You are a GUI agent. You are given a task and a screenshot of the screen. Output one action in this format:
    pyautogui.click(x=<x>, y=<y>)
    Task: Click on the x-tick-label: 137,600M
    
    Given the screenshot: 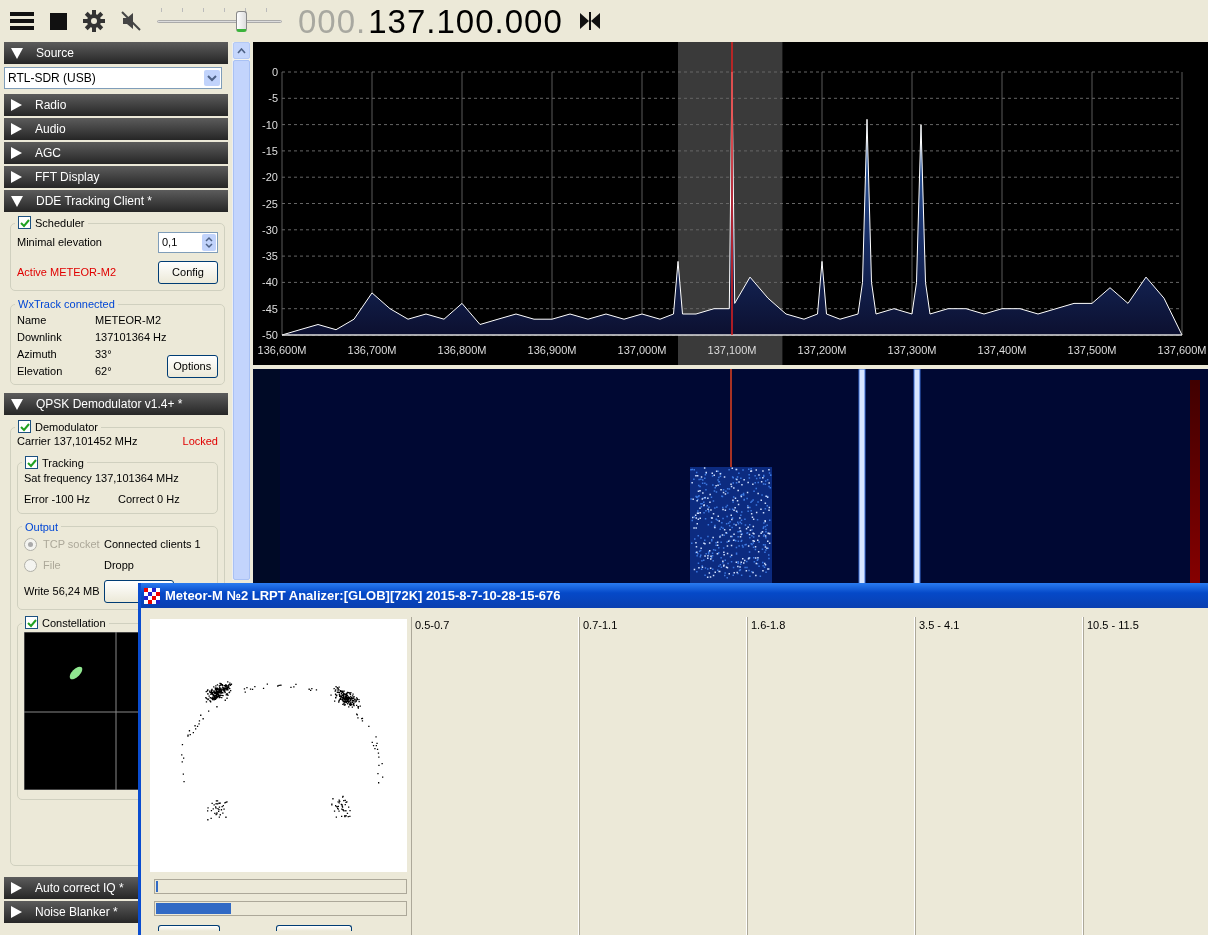 What is the action you would take?
    pyautogui.click(x=1182, y=350)
    